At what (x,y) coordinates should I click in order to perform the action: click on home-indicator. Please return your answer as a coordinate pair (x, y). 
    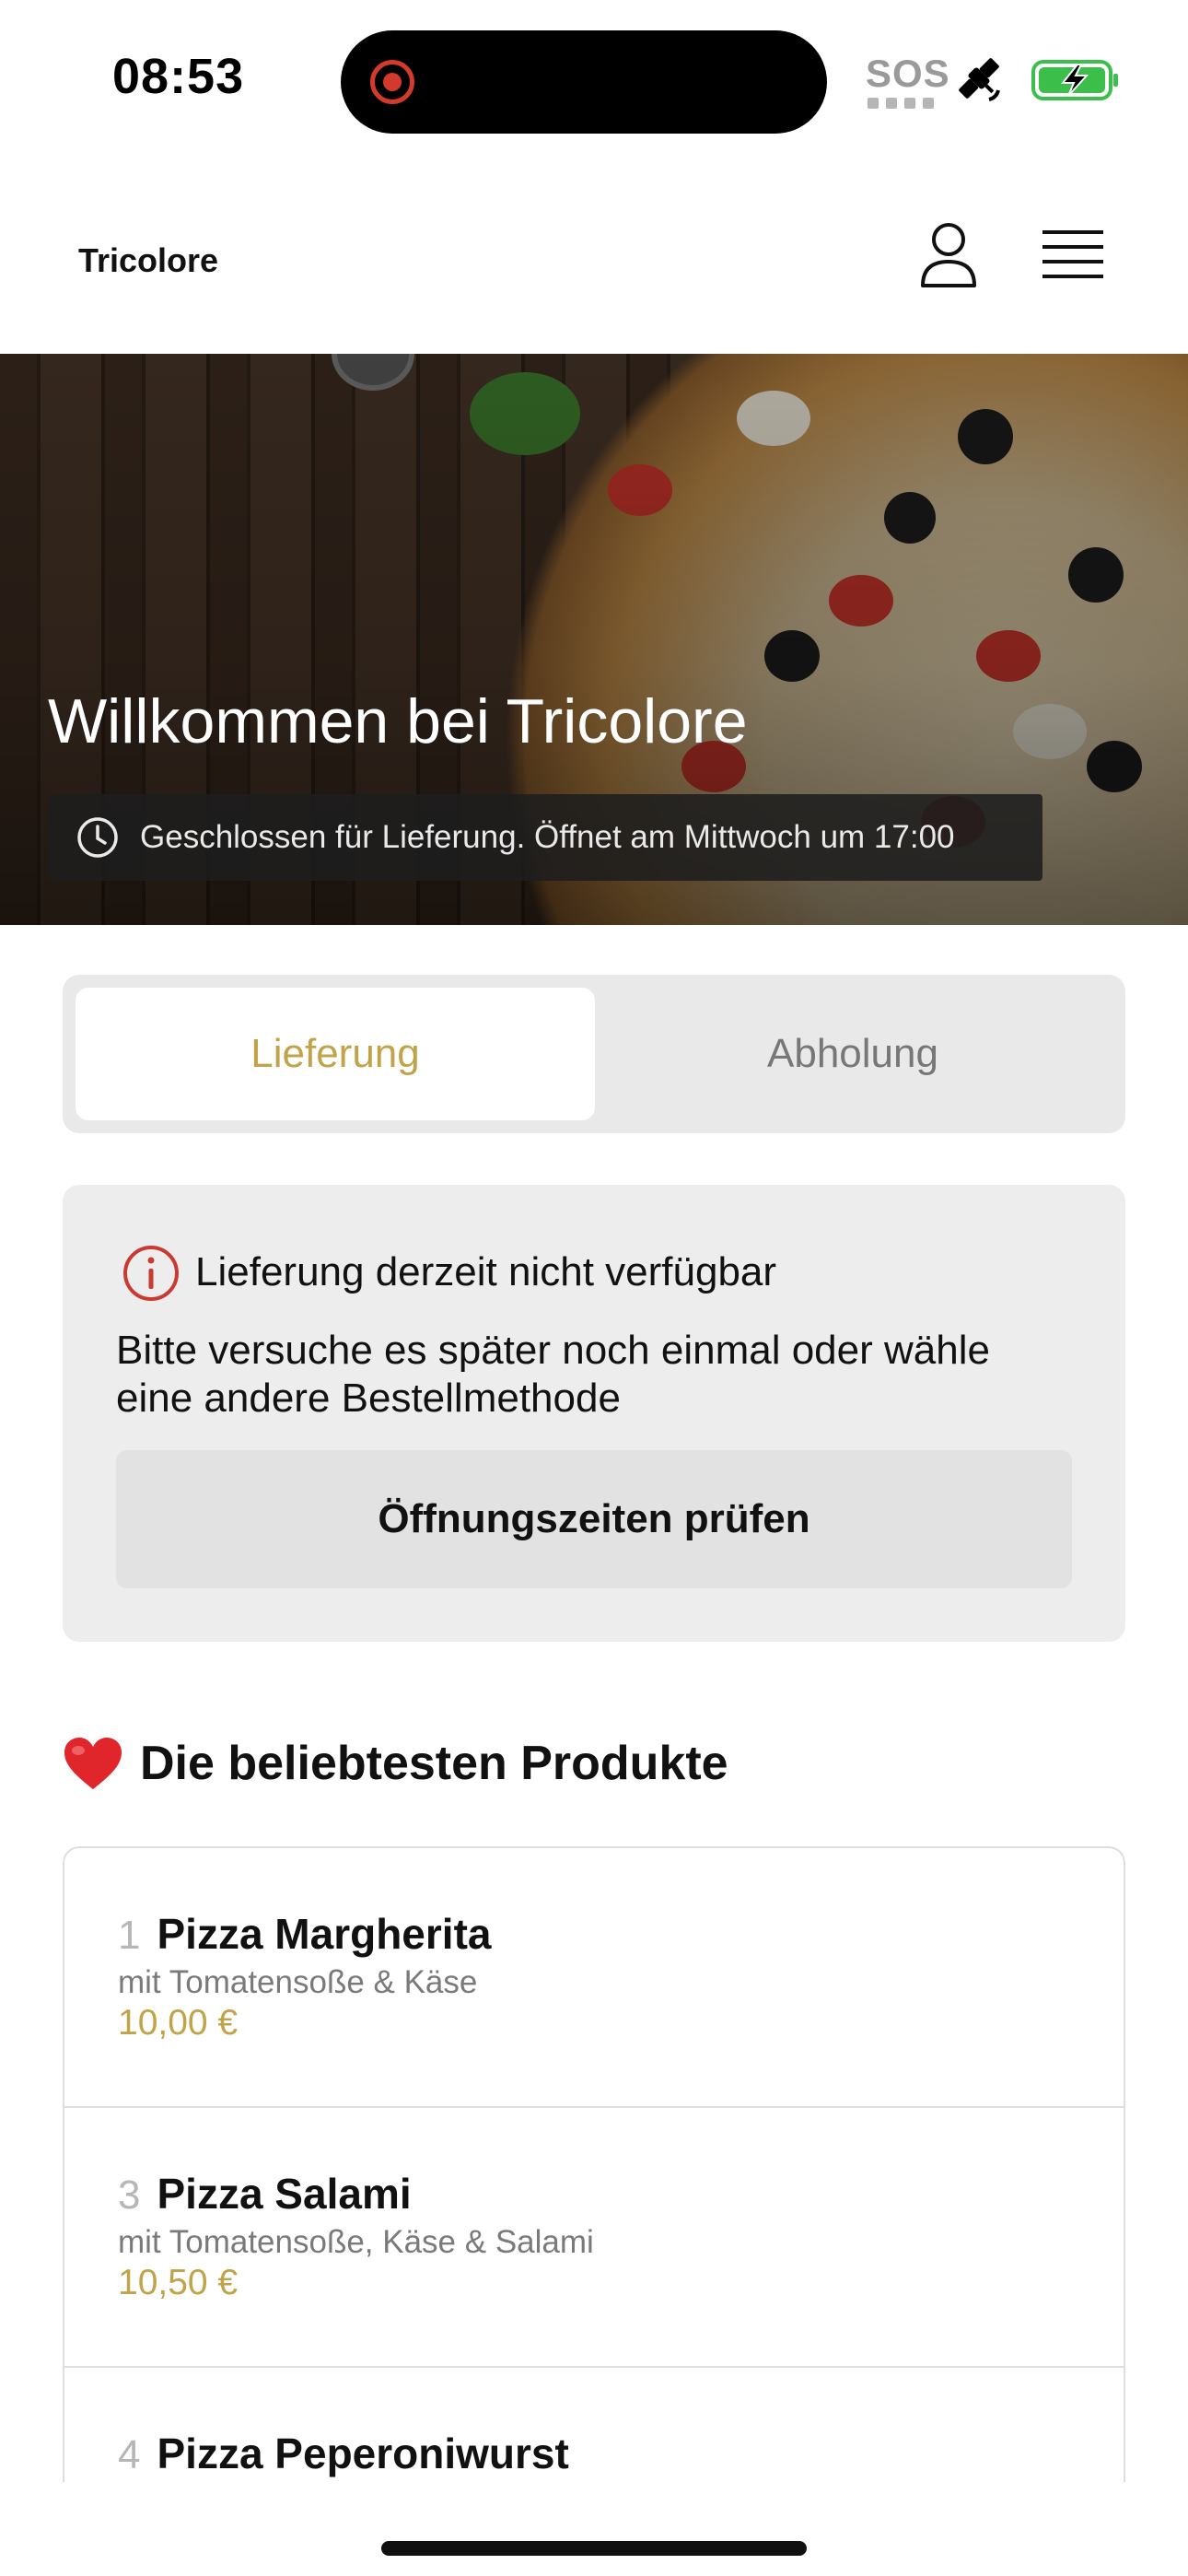
    Looking at the image, I should click on (594, 2548).